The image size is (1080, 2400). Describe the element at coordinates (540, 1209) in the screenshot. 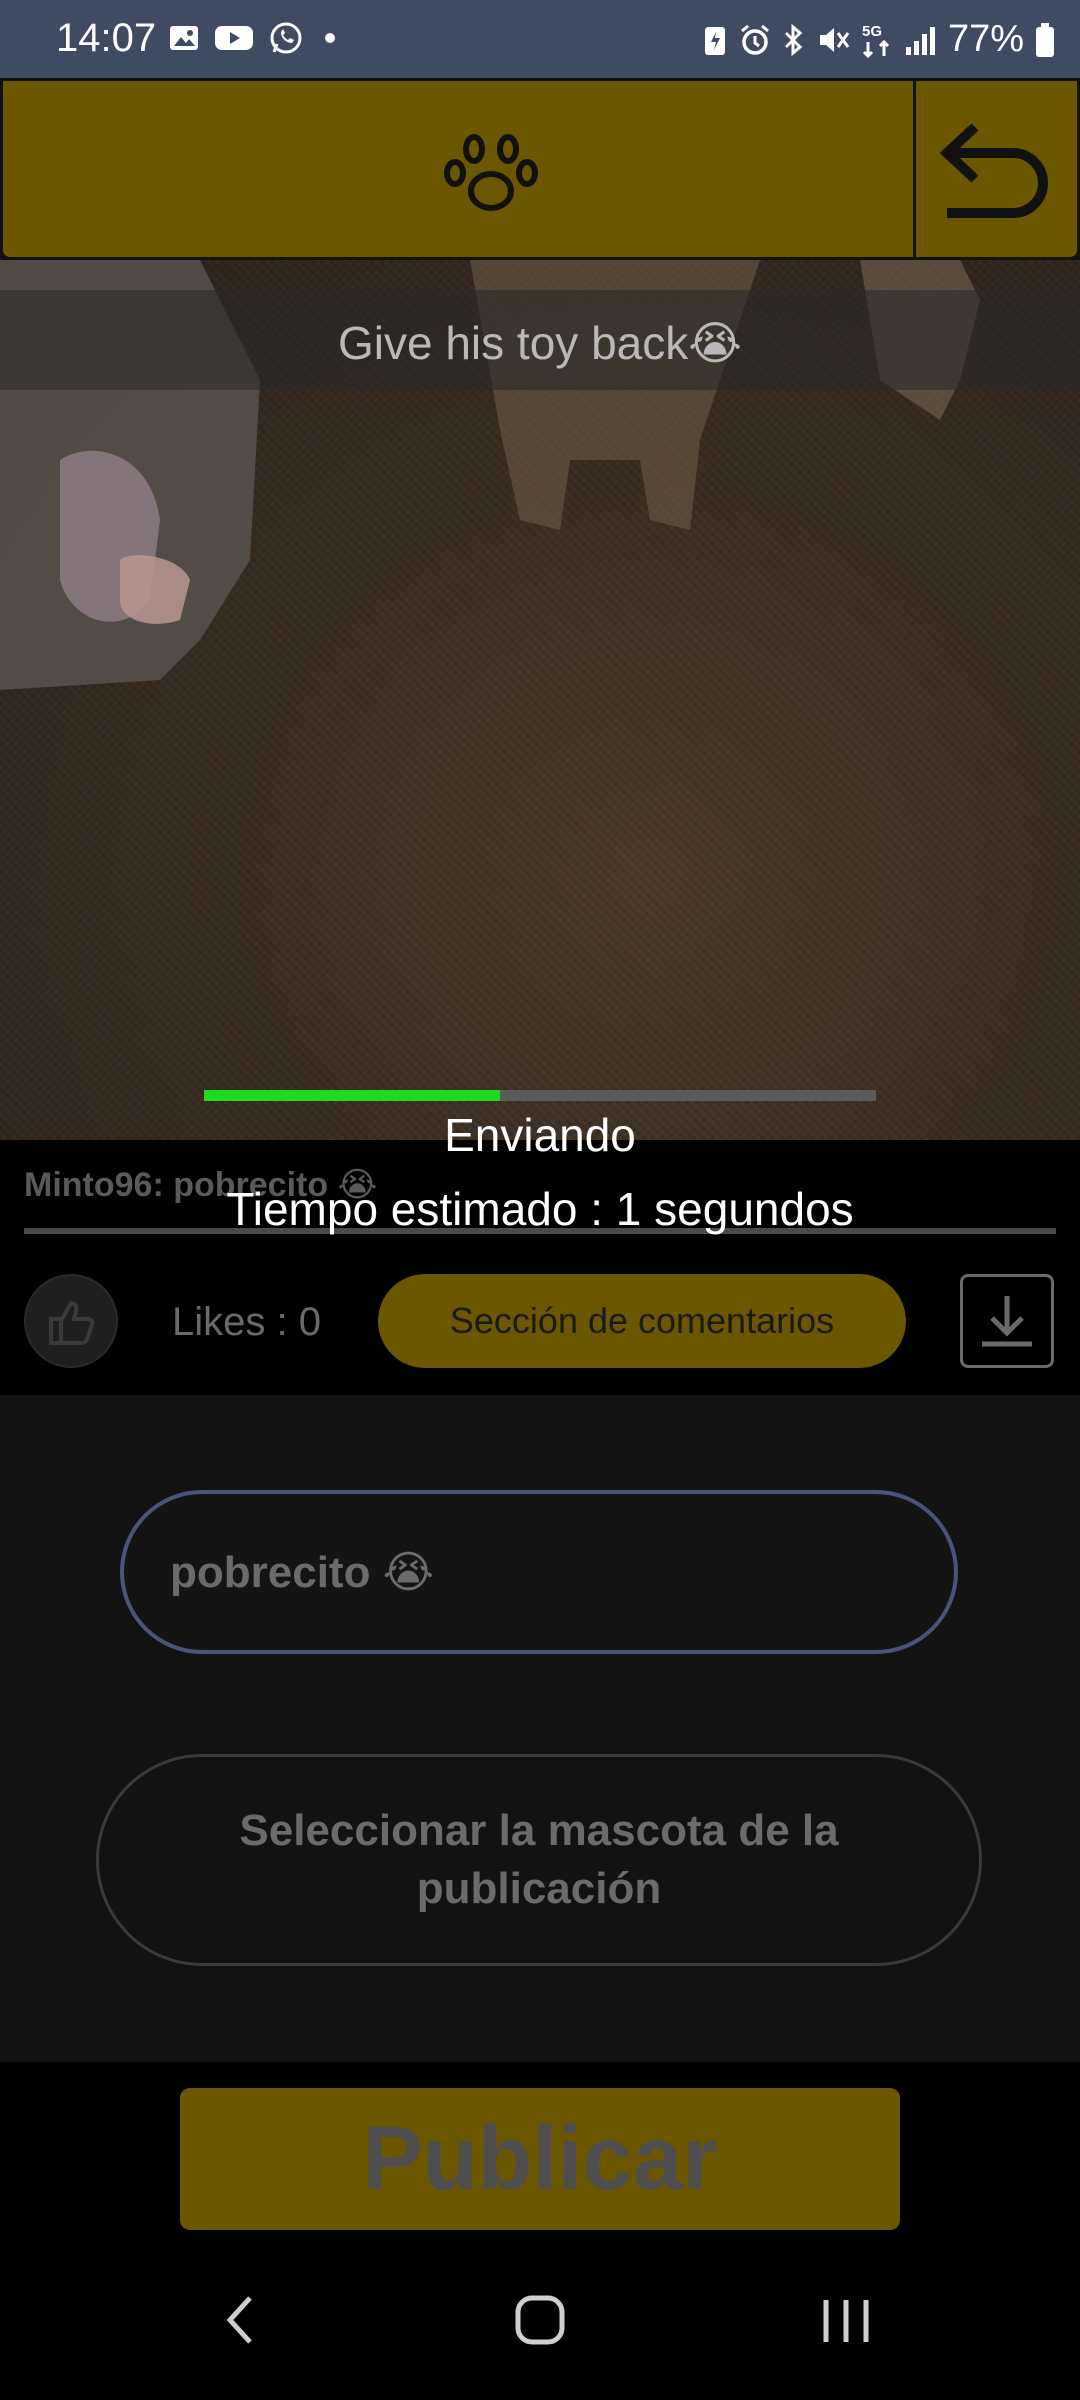

I see `upload-estimate: Tiempo estimado : 1 segundos` at that location.